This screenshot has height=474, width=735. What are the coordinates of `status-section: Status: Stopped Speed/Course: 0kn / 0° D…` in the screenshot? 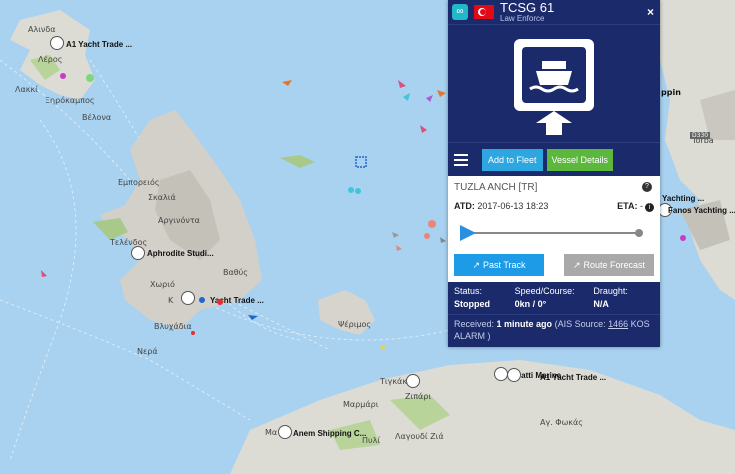 It's located at (554, 298).